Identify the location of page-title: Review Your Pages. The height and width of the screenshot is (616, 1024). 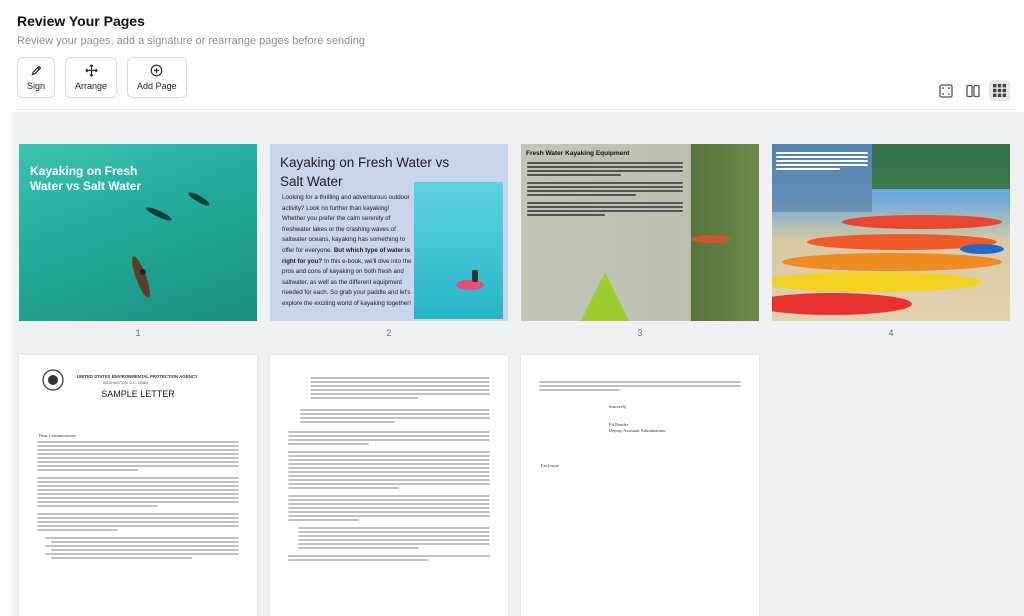
(81, 21).